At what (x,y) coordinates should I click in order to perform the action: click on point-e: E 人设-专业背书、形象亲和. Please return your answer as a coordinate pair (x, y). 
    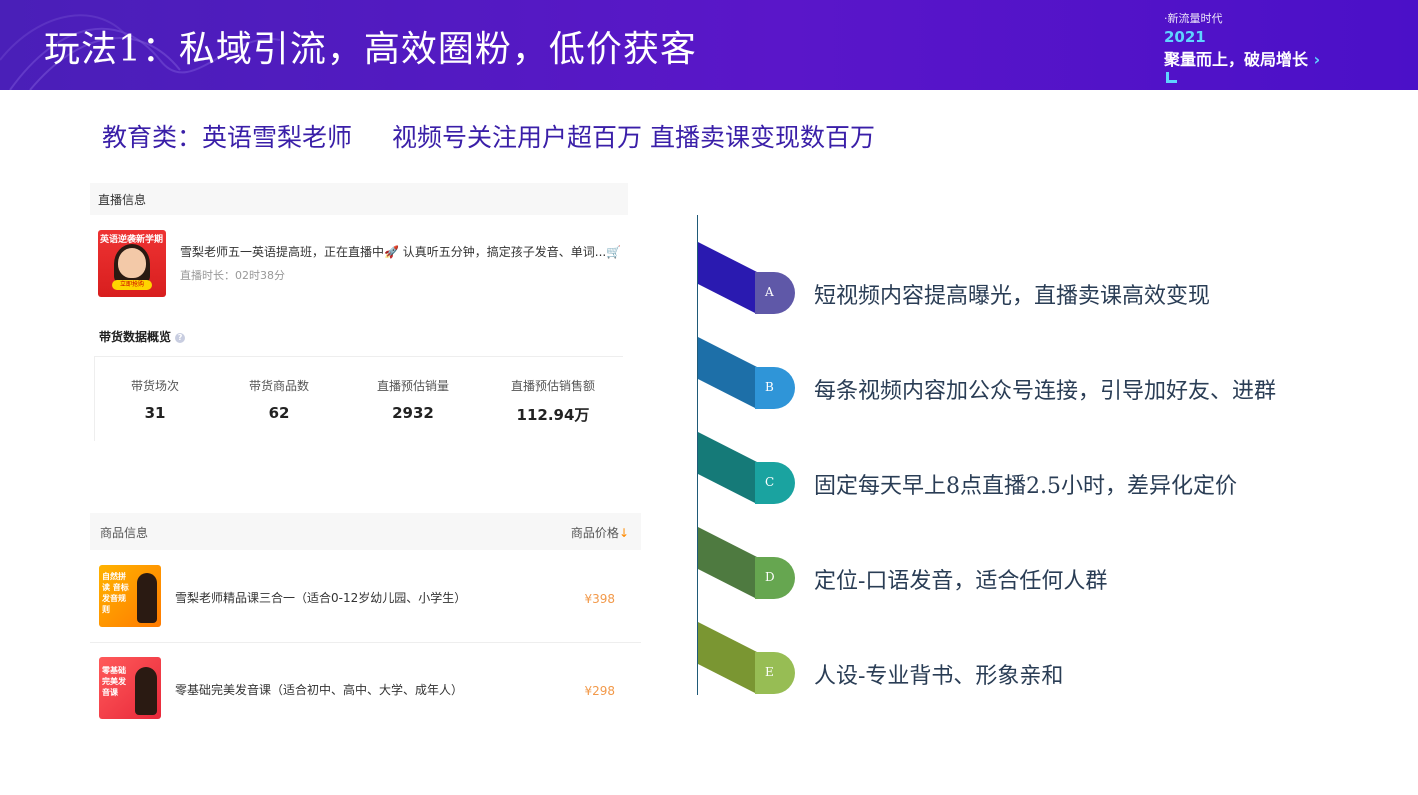
    Looking at the image, I should click on (1047, 662).